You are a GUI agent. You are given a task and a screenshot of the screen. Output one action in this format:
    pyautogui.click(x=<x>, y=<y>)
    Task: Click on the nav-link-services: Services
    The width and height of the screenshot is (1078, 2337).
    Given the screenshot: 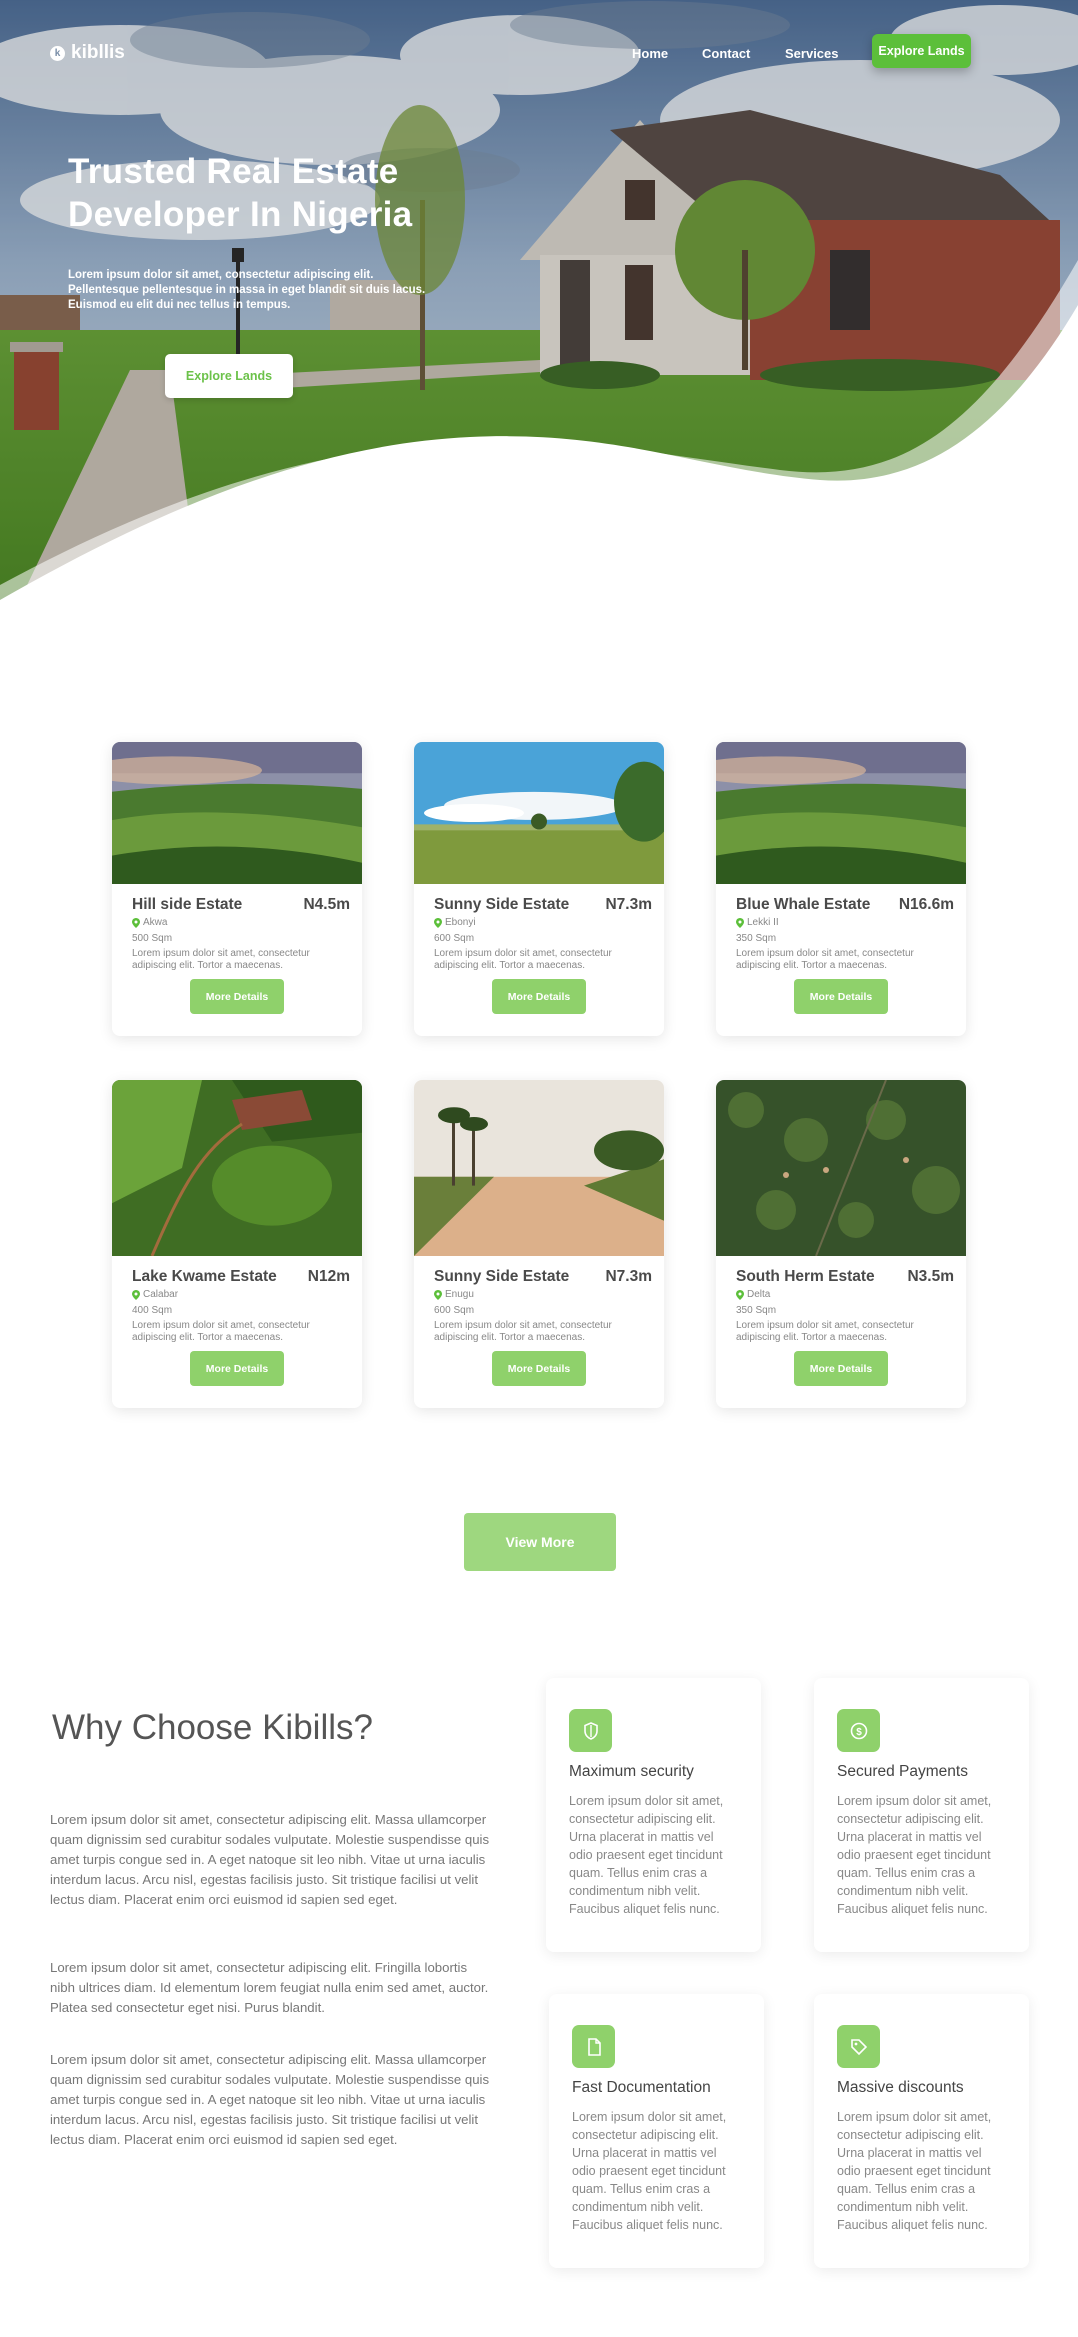 What is the action you would take?
    pyautogui.click(x=812, y=53)
    